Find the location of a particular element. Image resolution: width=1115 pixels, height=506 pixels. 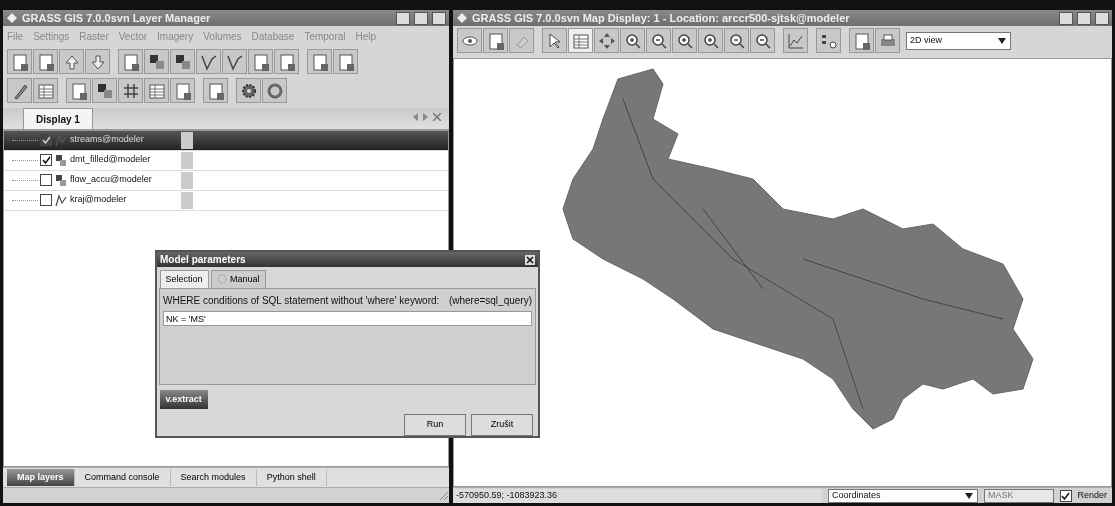

zoom-out-button is located at coordinates (658, 40).